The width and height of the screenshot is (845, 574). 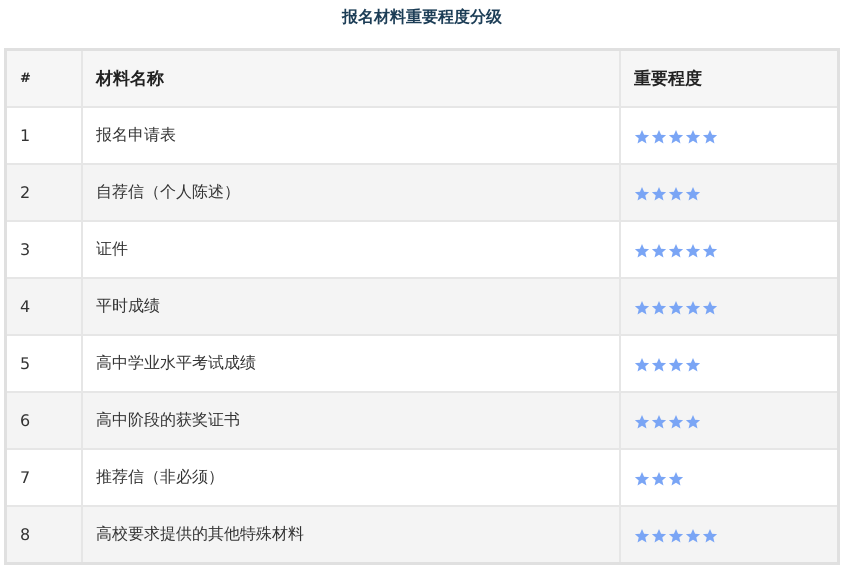 What do you see at coordinates (351, 192) in the screenshot?
I see `table-cell: 自荐信（个人陈述）` at bounding box center [351, 192].